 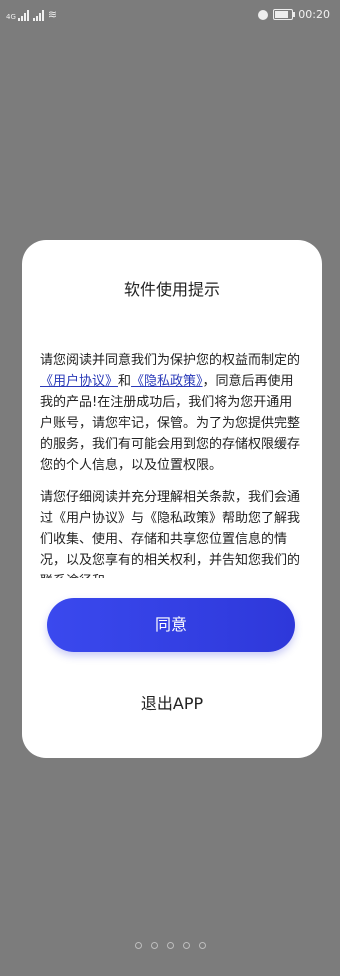 What do you see at coordinates (314, 14) in the screenshot?
I see `status-time: 00:20` at bounding box center [314, 14].